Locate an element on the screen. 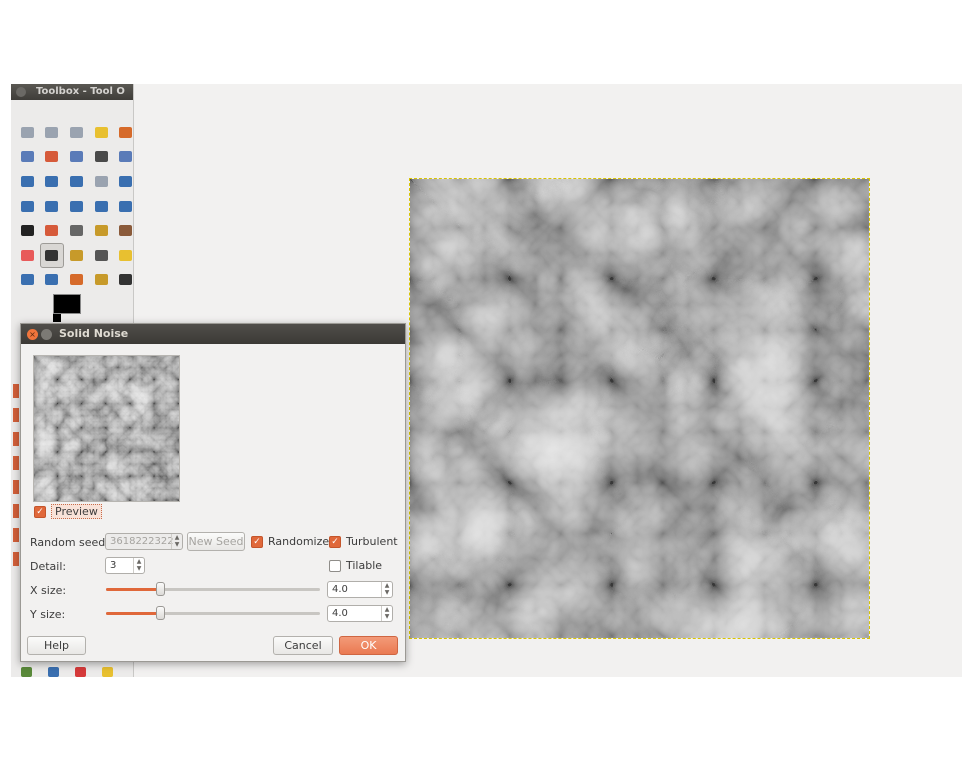  tool-grid is located at coordinates (76, 206).